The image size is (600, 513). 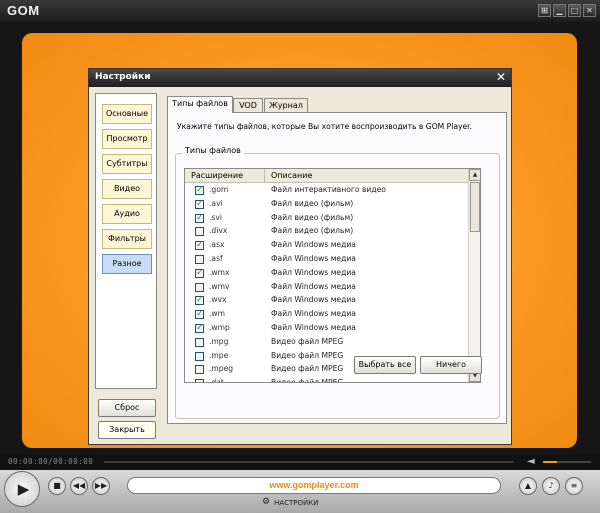 What do you see at coordinates (127, 139) in the screenshot?
I see `nav-item-view: Просмотр` at bounding box center [127, 139].